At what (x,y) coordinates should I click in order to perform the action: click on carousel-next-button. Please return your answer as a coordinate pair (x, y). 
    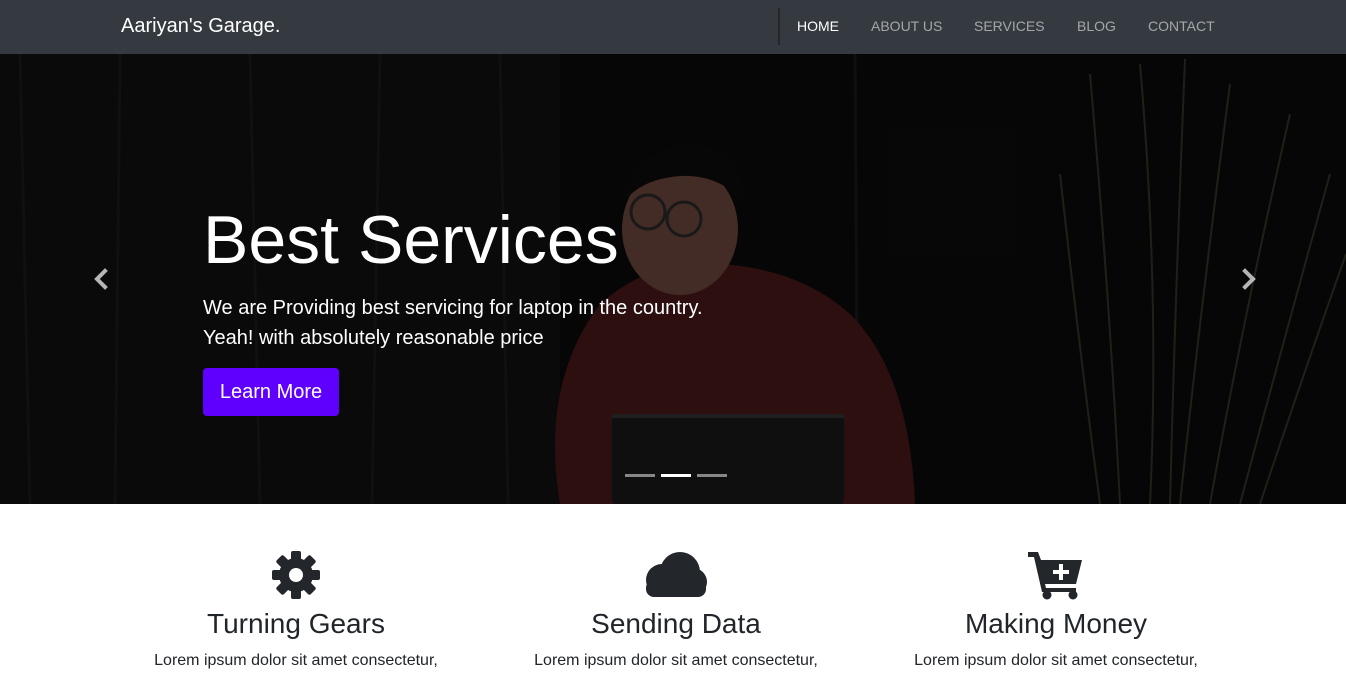
    Looking at the image, I should click on (1249, 279).